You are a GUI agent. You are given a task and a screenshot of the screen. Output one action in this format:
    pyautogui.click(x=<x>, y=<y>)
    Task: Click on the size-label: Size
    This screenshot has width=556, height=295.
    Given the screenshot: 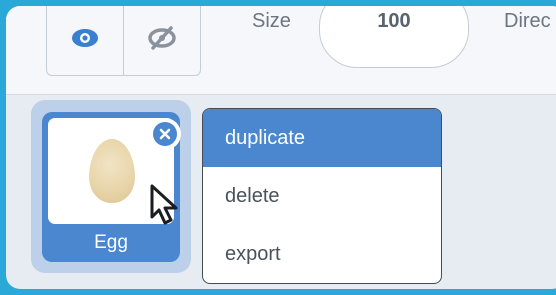 What is the action you would take?
    pyautogui.click(x=271, y=21)
    